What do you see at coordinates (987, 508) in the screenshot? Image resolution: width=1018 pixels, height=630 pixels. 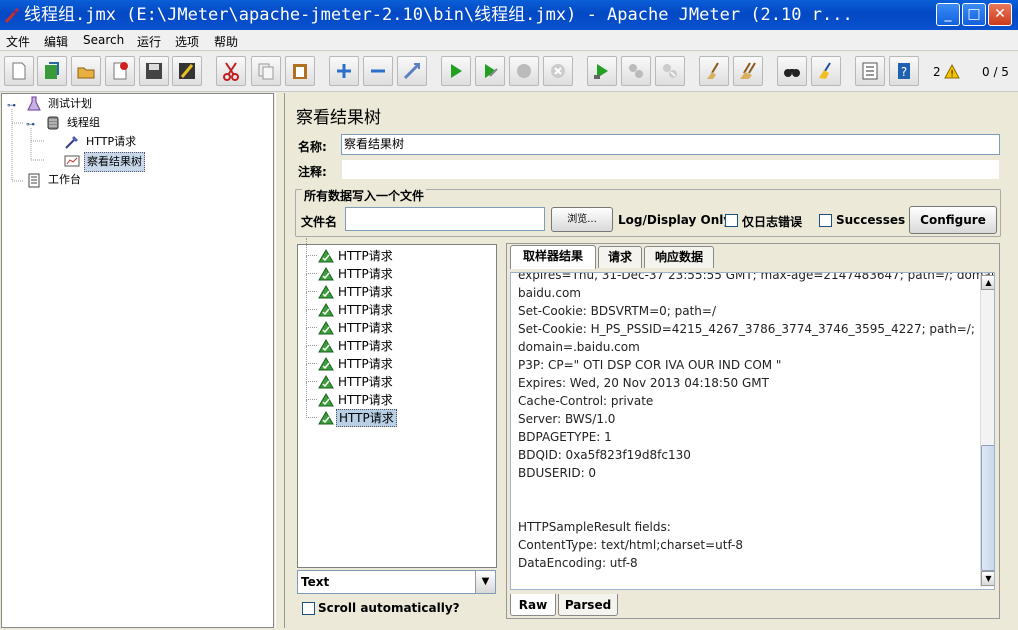 I see `scroll-thumb` at bounding box center [987, 508].